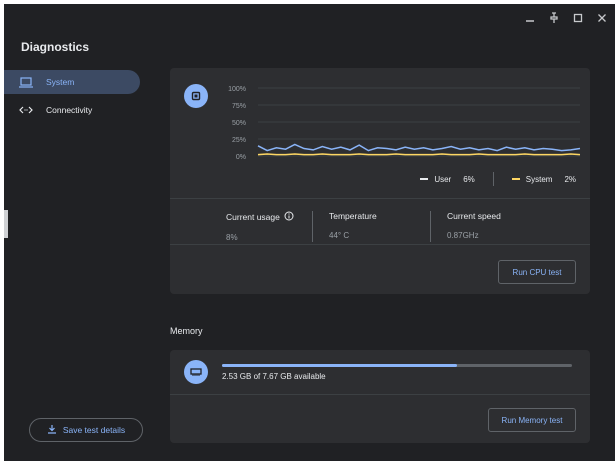 The height and width of the screenshot is (466, 615). Describe the element at coordinates (474, 216) in the screenshot. I see `current-speed-label: Current speed` at that location.